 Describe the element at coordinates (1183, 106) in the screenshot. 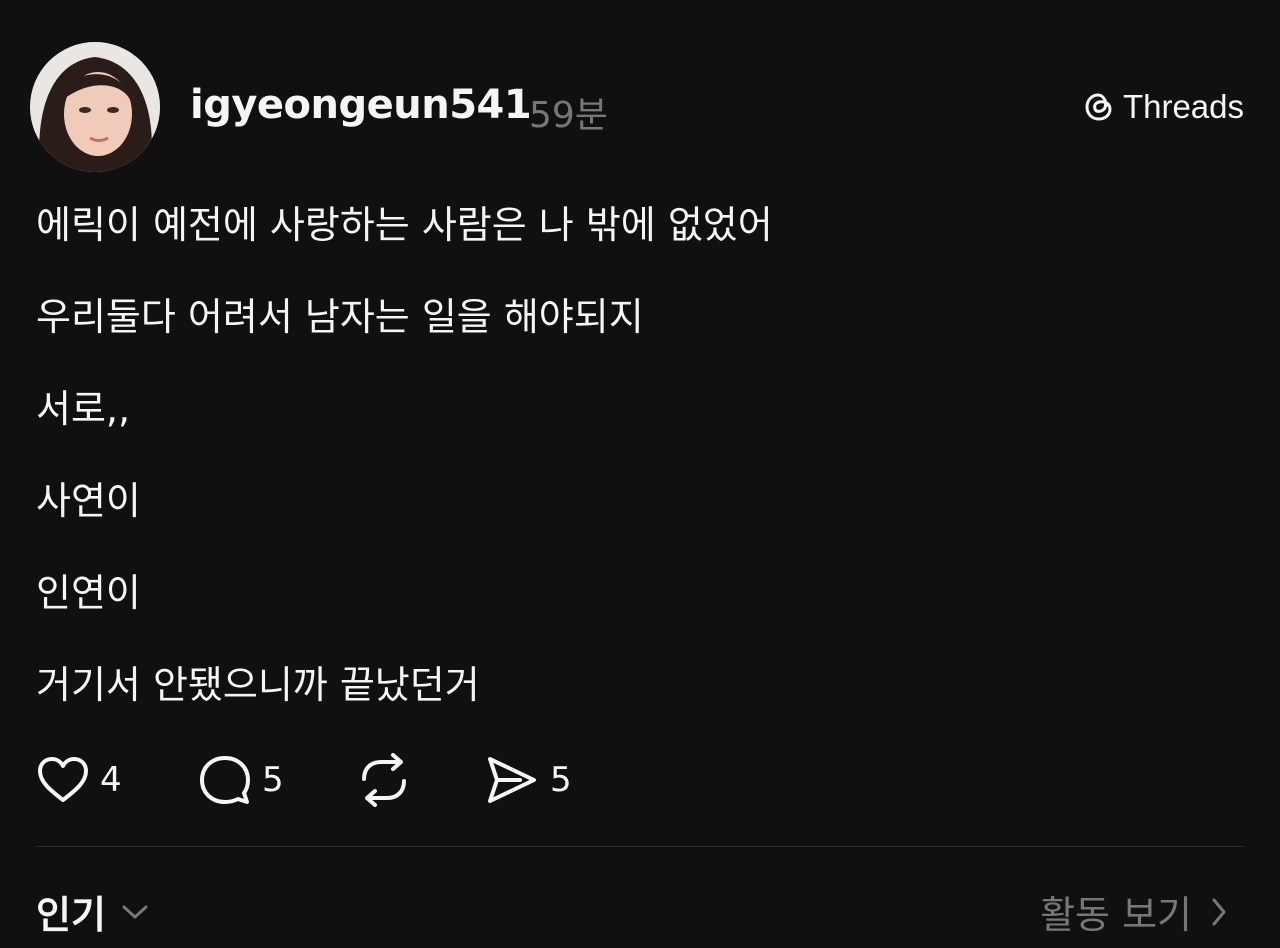

I see `brand-label: Threads` at that location.